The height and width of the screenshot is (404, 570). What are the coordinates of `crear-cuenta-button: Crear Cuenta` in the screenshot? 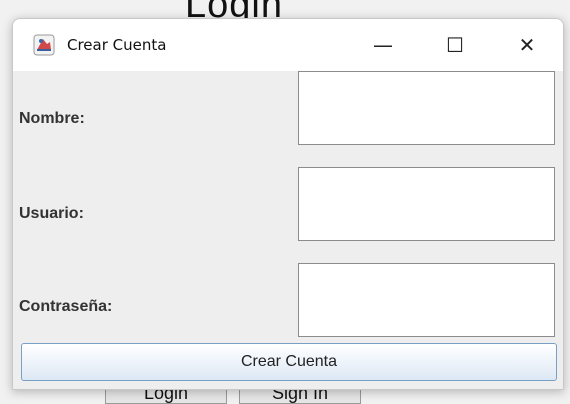 It's located at (289, 362).